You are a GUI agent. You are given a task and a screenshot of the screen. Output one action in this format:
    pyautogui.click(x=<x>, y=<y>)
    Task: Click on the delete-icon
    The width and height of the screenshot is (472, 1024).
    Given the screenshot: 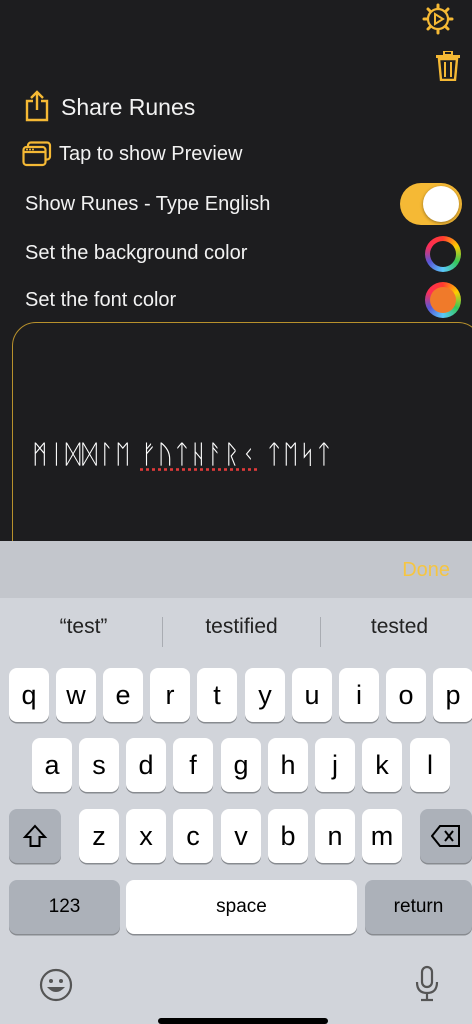 What is the action you would take?
    pyautogui.click(x=445, y=836)
    